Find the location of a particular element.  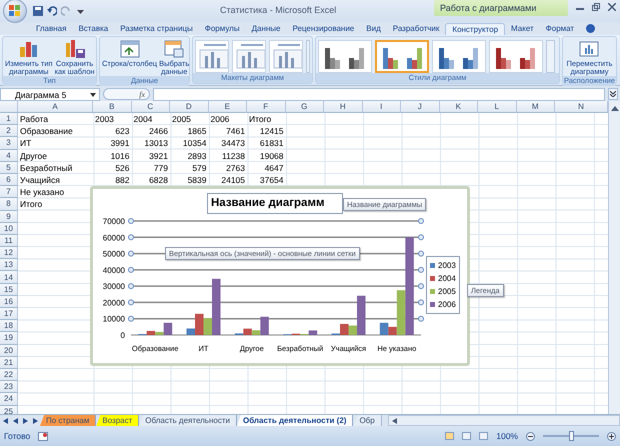

row-number: 22 is located at coordinates (9, 375).